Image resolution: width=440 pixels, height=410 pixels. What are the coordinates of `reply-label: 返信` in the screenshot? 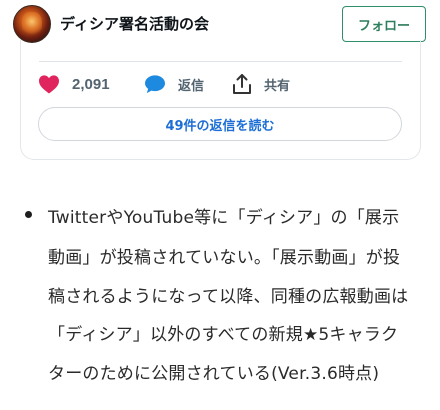 It's located at (191, 86).